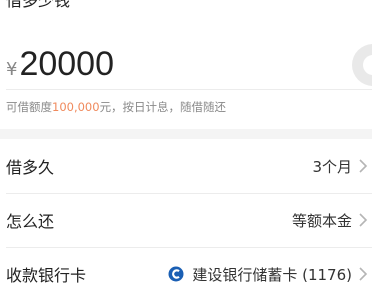  What do you see at coordinates (30, 167) in the screenshot?
I see `row-label: 借多久` at bounding box center [30, 167].